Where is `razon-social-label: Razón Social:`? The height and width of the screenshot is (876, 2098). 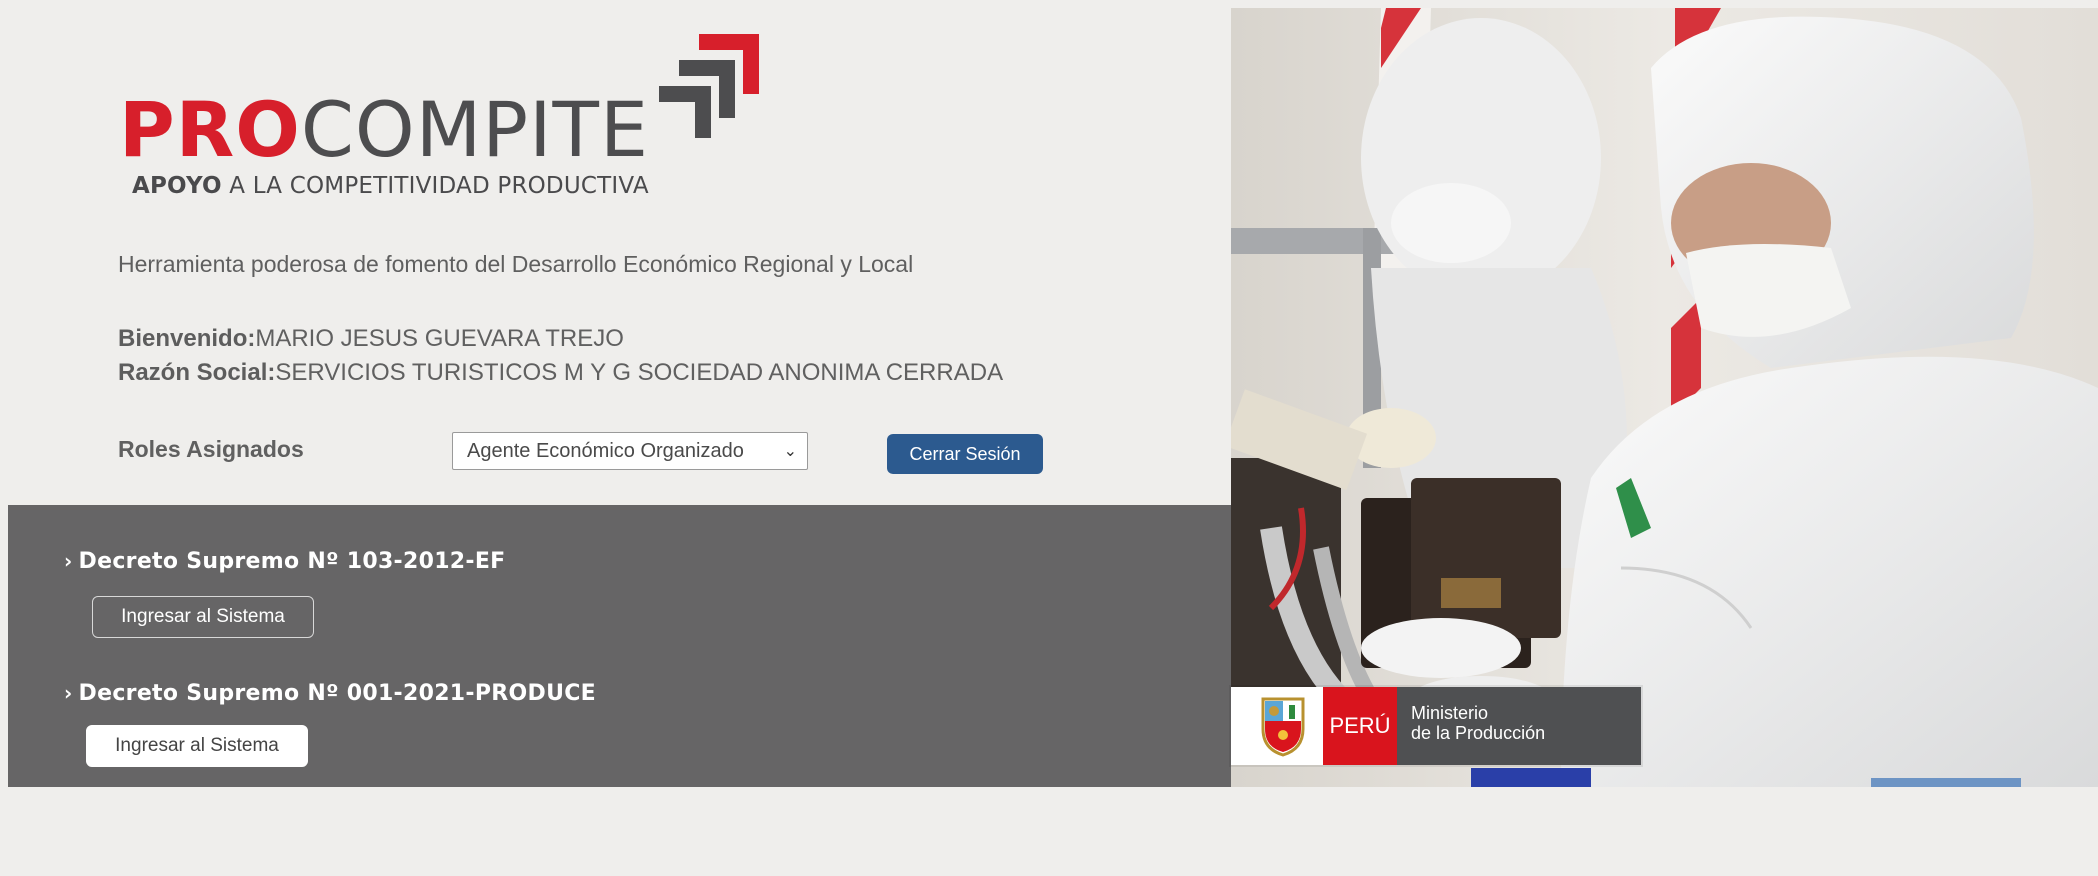
razon-social-label: Razón Social: is located at coordinates (197, 372).